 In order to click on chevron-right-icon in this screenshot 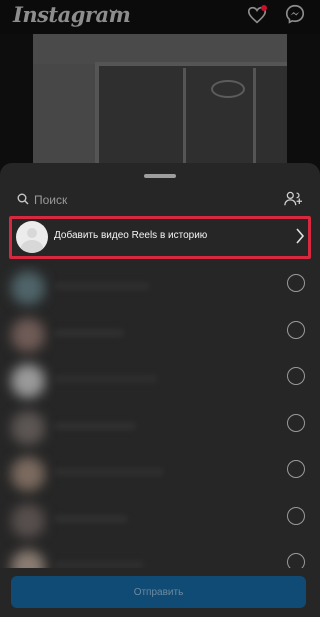, I will do `click(300, 236)`.